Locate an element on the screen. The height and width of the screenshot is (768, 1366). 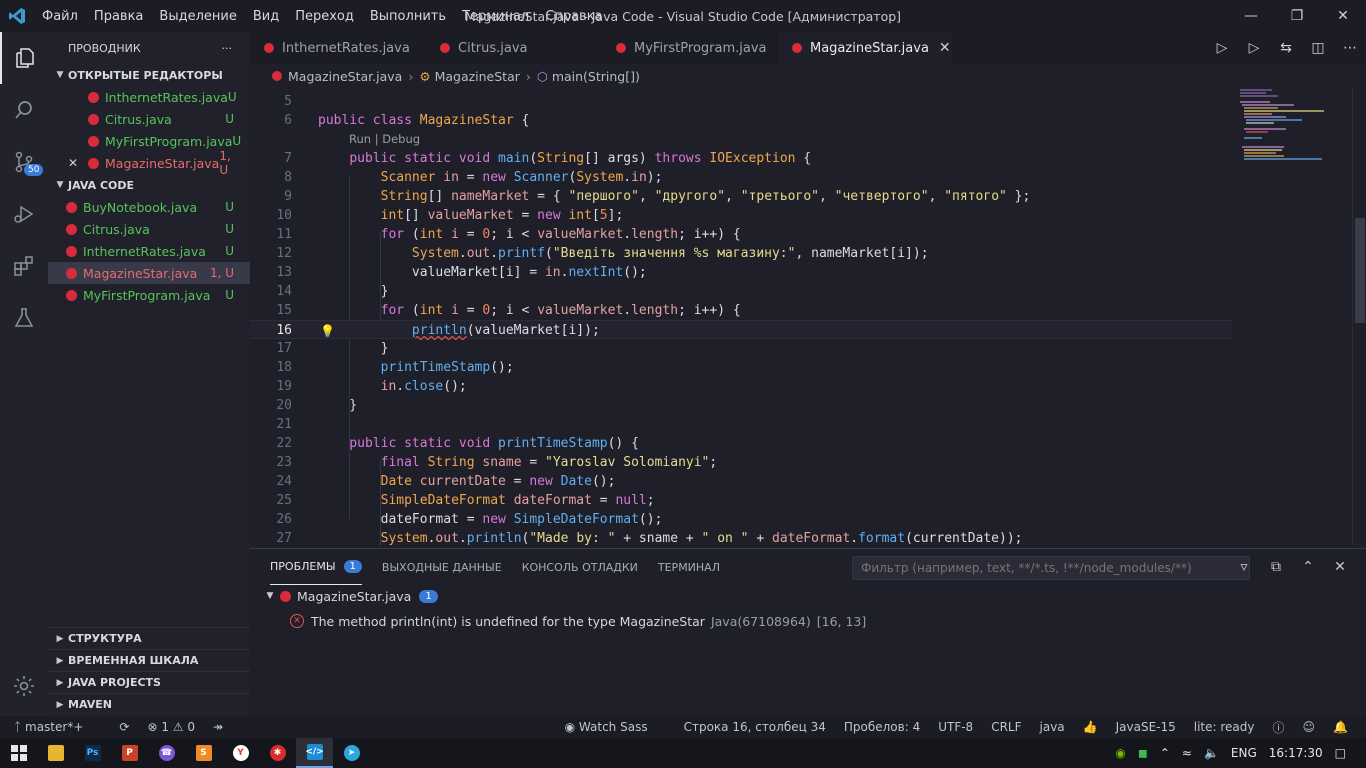
open-editor-item: Citrus.java U is located at coordinates (149, 119).